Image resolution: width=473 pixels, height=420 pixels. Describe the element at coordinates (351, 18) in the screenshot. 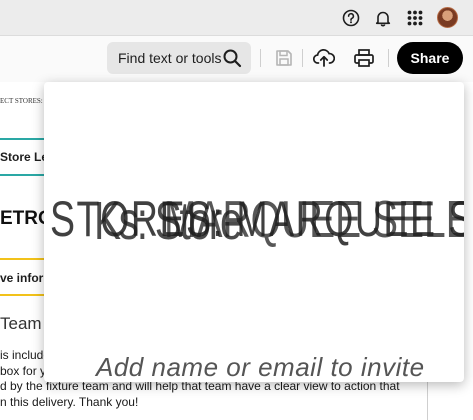

I see `help-icon` at that location.